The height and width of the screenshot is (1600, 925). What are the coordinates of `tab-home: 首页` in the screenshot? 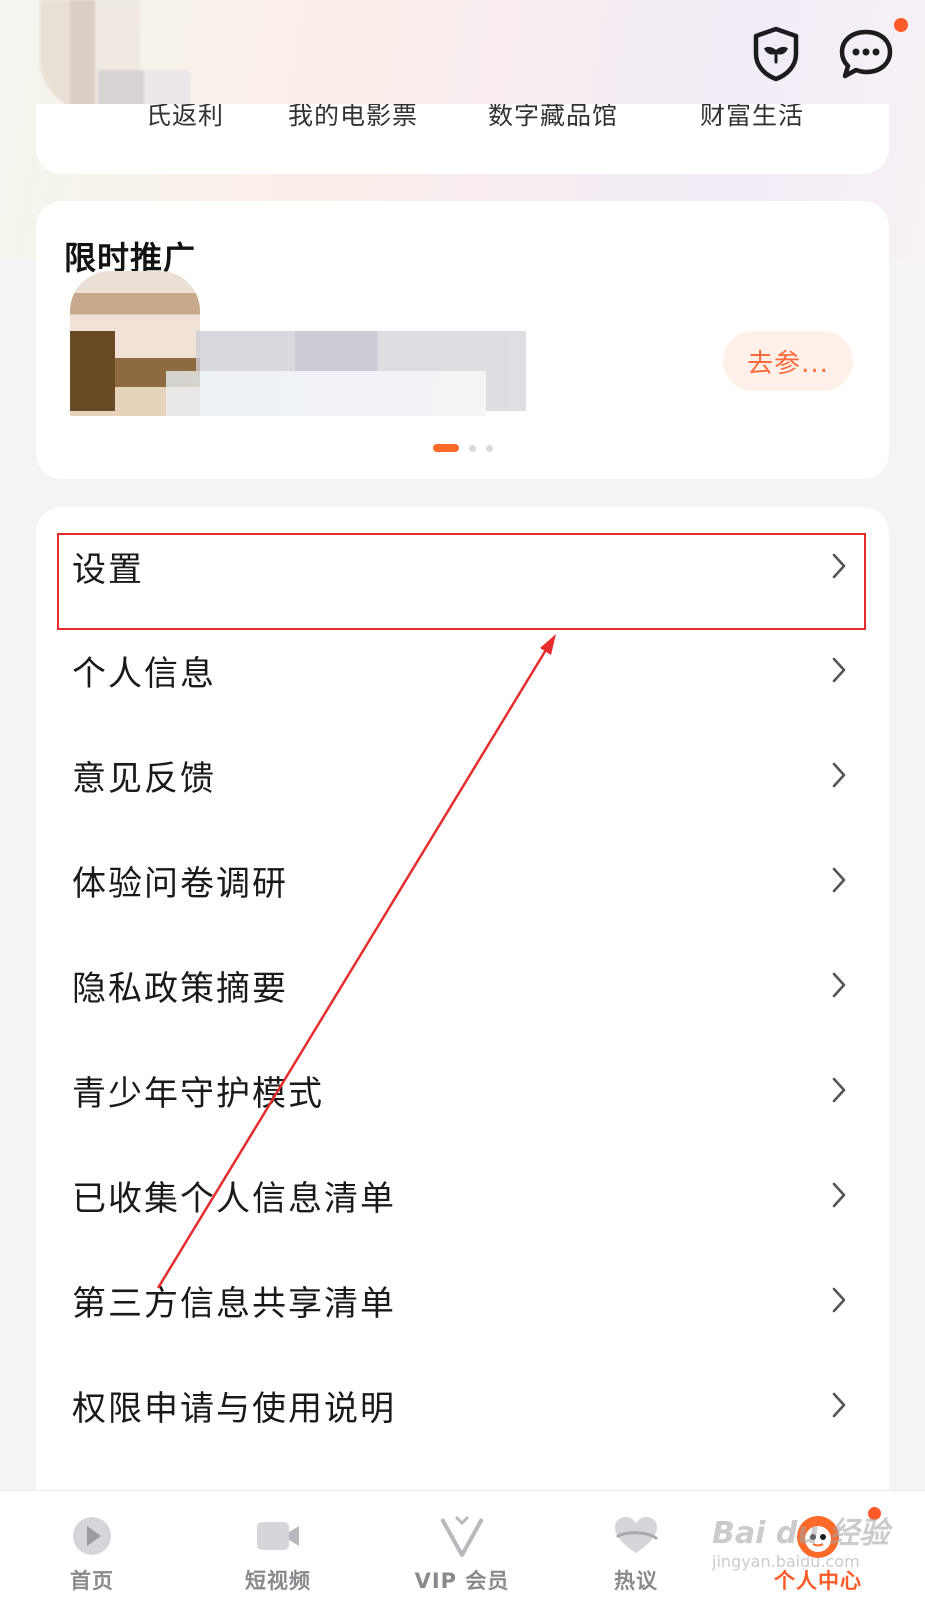 It's located at (92, 1545).